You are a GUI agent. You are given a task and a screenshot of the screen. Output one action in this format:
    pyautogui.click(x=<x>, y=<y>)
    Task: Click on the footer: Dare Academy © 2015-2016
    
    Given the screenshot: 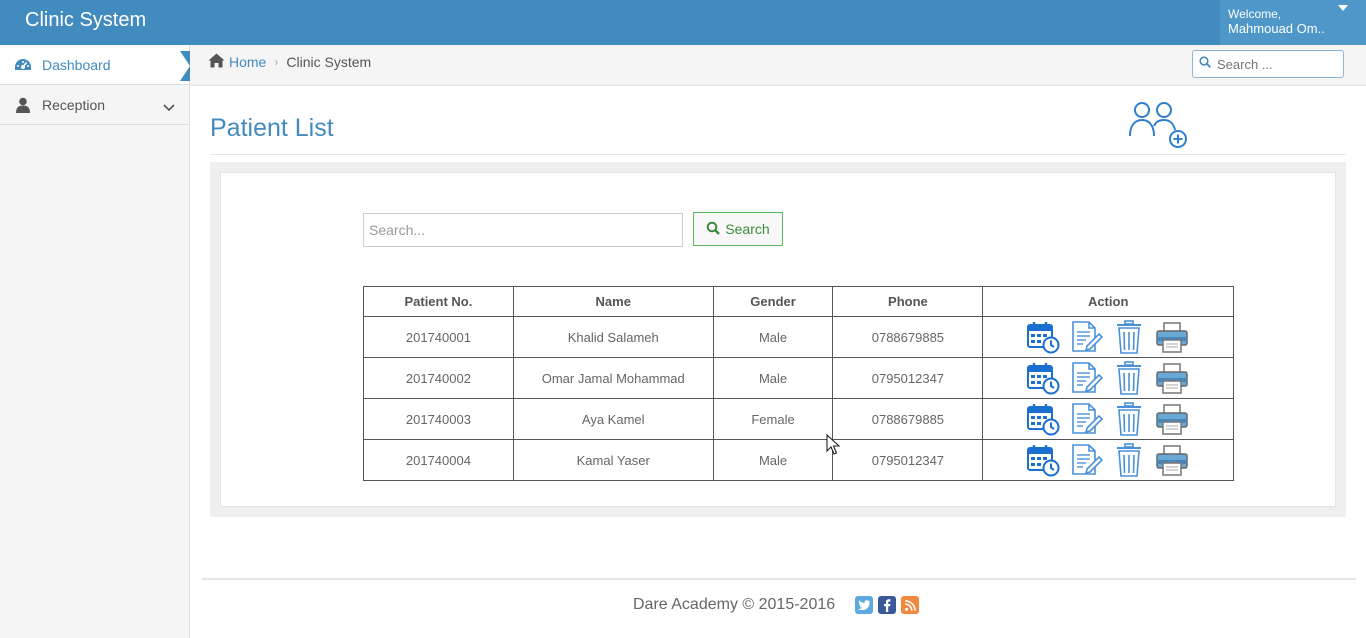 What is the action you would take?
    pyautogui.click(x=776, y=605)
    